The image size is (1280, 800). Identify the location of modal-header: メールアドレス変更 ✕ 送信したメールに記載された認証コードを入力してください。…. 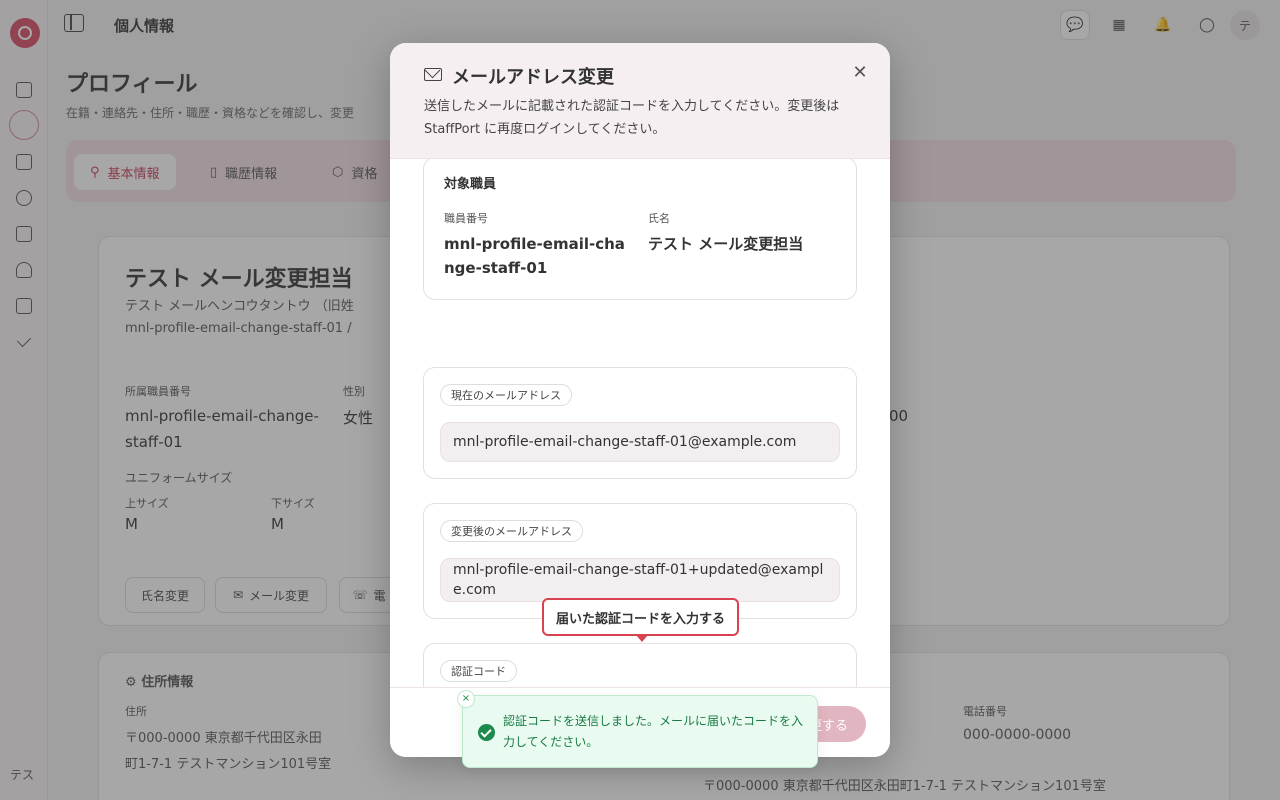
(640, 101).